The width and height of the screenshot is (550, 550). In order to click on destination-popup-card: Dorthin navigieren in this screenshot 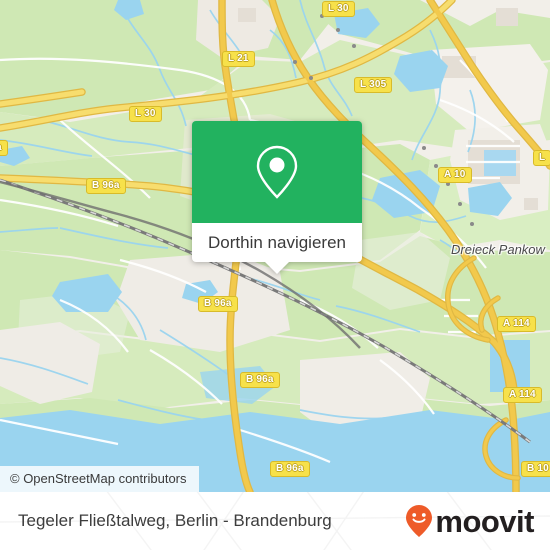, I will do `click(277, 197)`.